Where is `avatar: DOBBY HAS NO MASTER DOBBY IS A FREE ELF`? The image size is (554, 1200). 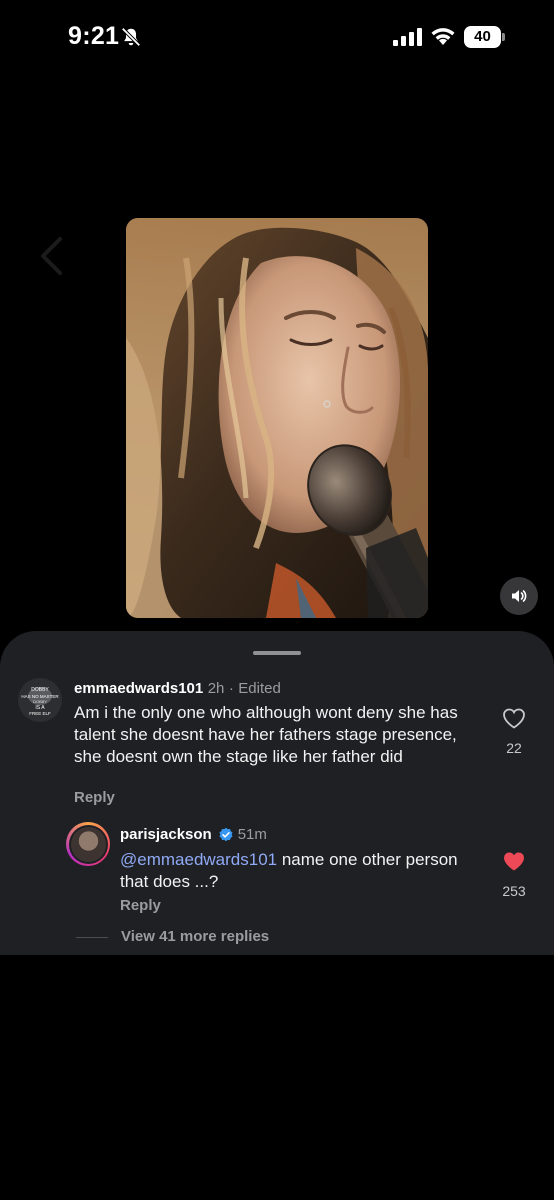
avatar: DOBBY HAS NO MASTER DOBBY IS A FREE ELF is located at coordinates (40, 700).